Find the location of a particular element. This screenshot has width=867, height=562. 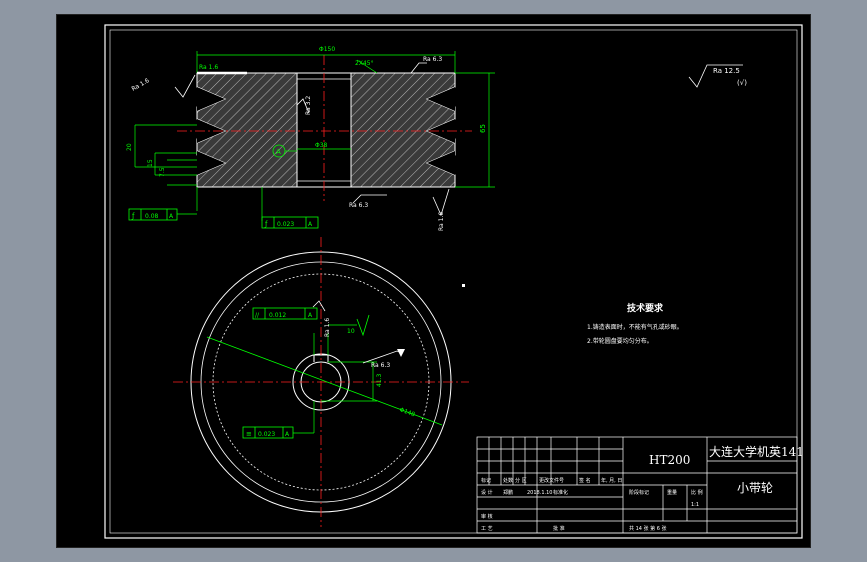

marker-dot is located at coordinates (463, 285).